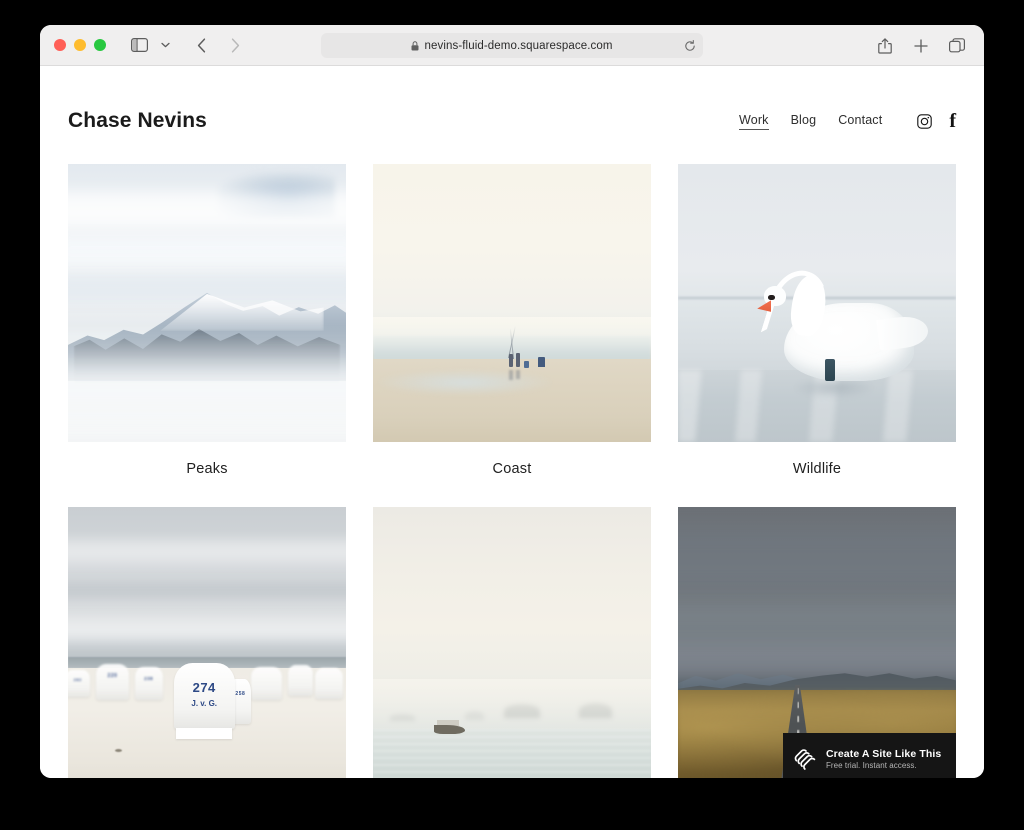  I want to click on nav-item-blog: Blog, so click(804, 121).